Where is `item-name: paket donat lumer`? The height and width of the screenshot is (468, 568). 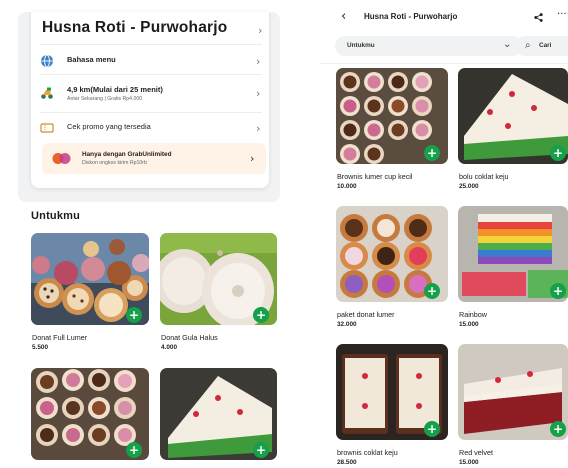 item-name: paket donat lumer is located at coordinates (366, 314).